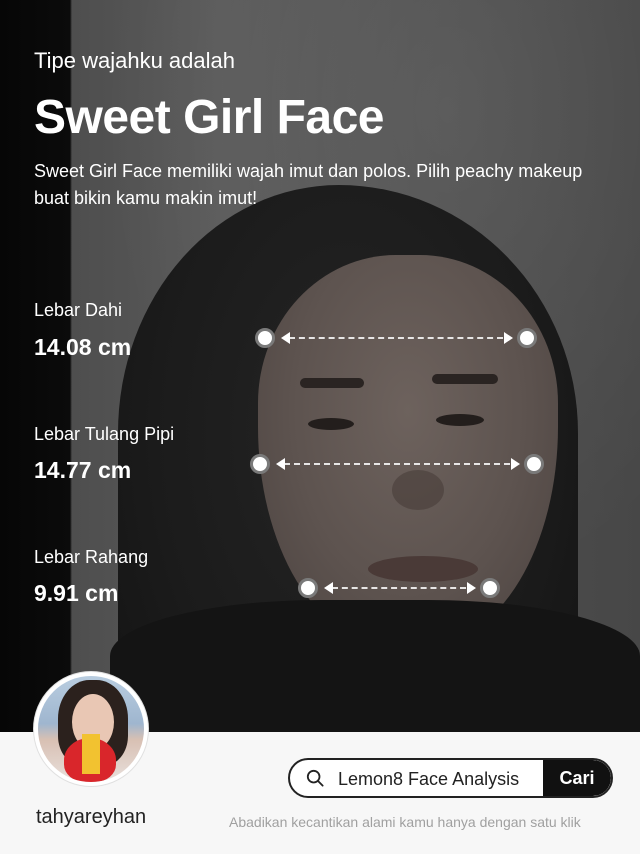  Describe the element at coordinates (104, 434) in the screenshot. I see `metric-label-cheekbone: Lebar Tulang Pipi` at that location.